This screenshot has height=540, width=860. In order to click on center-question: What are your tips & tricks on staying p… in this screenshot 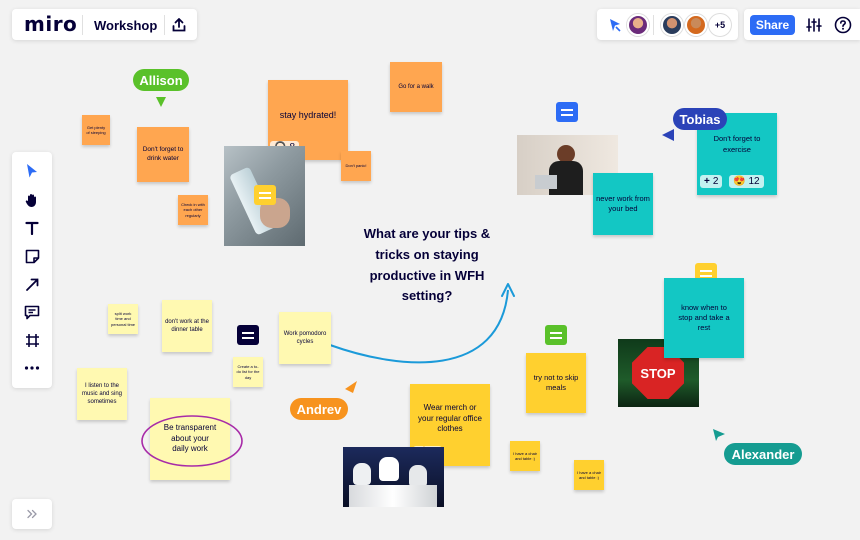, I will do `click(427, 265)`.